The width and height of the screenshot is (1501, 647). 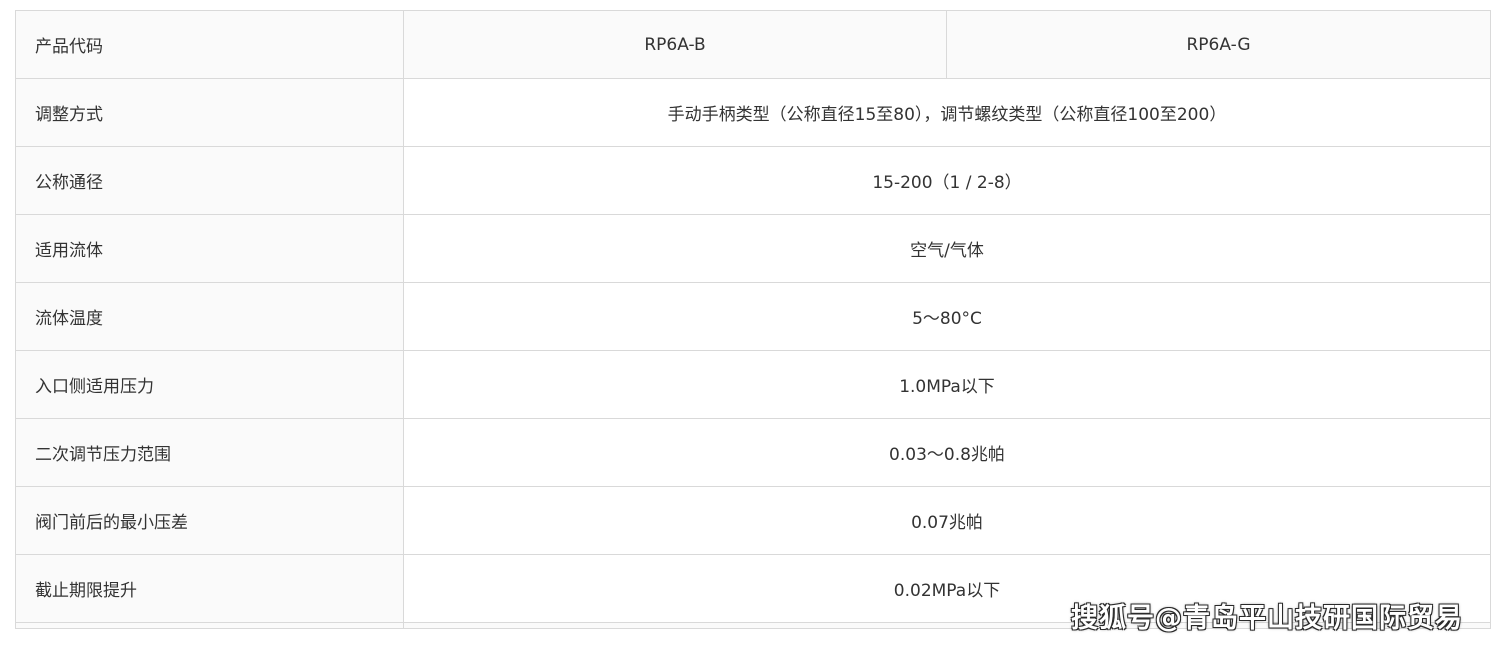 What do you see at coordinates (675, 44) in the screenshot?
I see `header-model-rp6a-b: RP6A-B` at bounding box center [675, 44].